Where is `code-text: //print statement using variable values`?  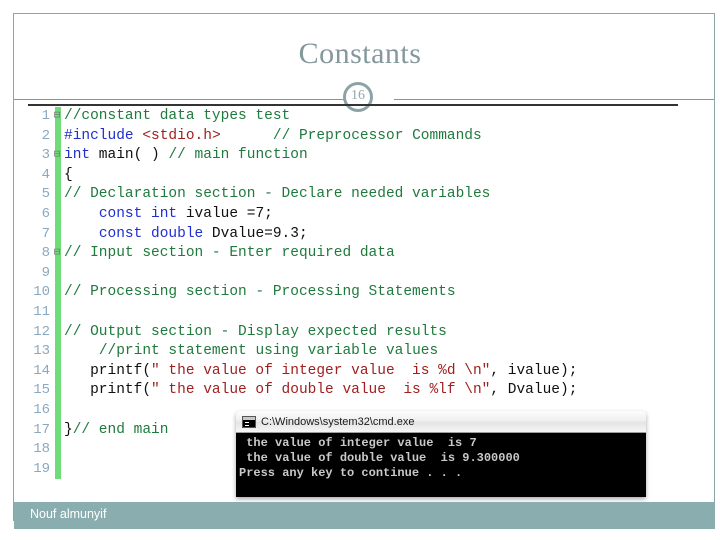
code-text: //print statement using variable values is located at coordinates (251, 352).